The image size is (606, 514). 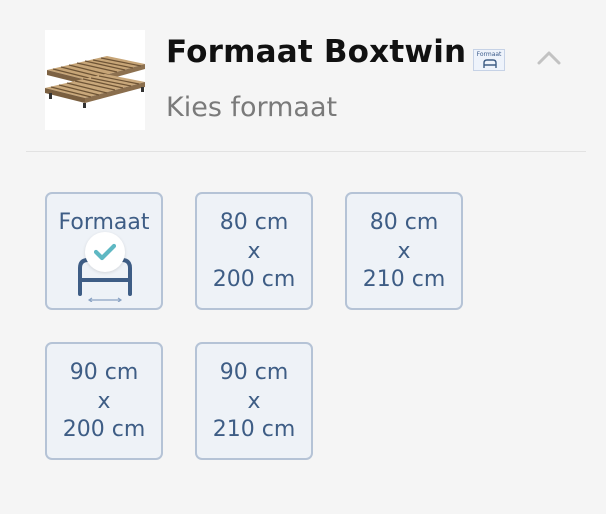 I want to click on product-thumbnail, so click(x=95, y=80).